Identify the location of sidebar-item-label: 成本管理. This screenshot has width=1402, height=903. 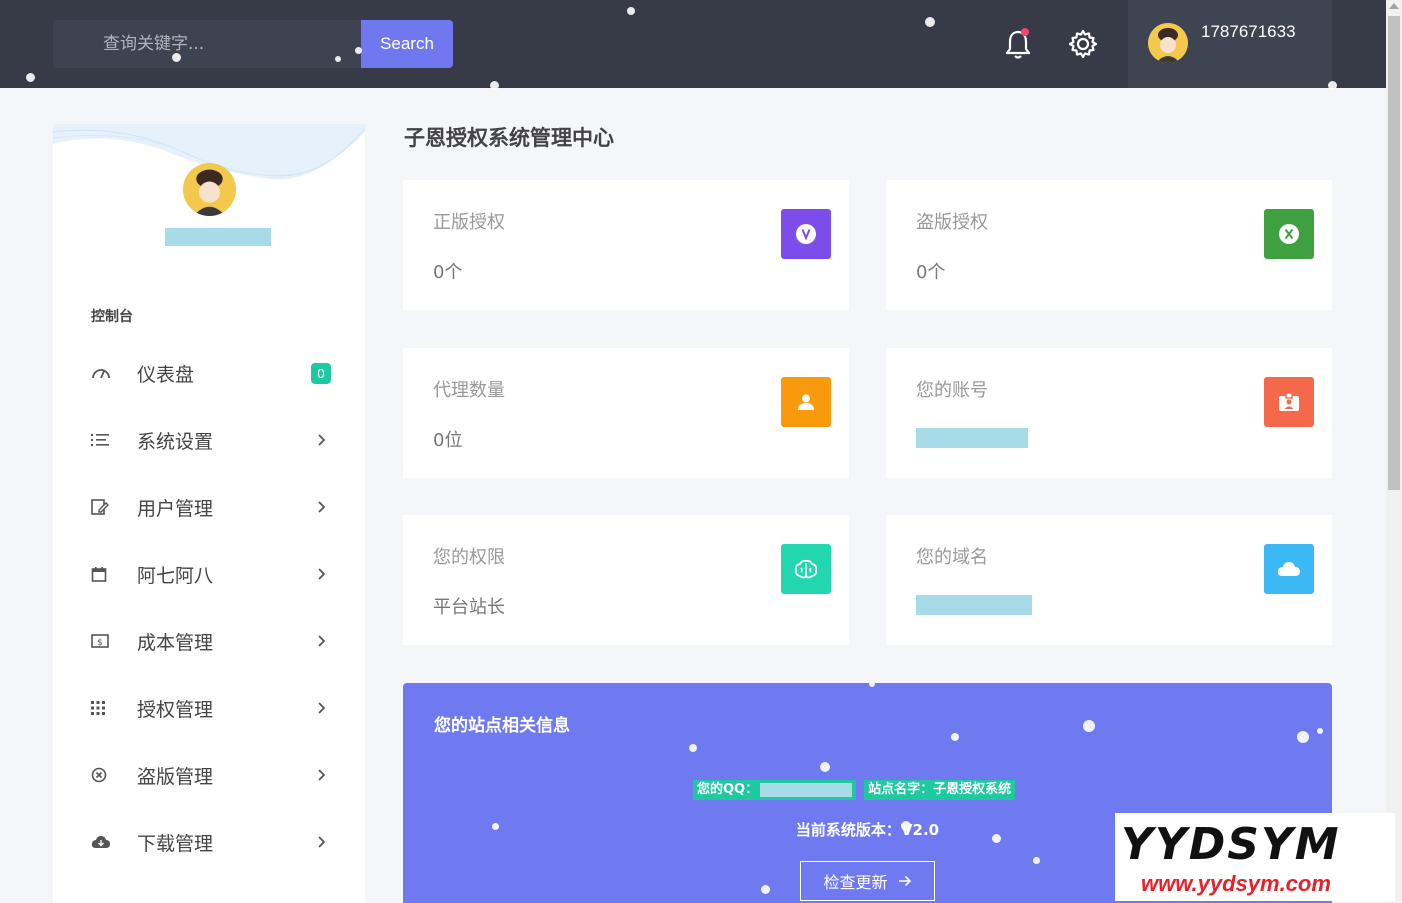
(175, 642).